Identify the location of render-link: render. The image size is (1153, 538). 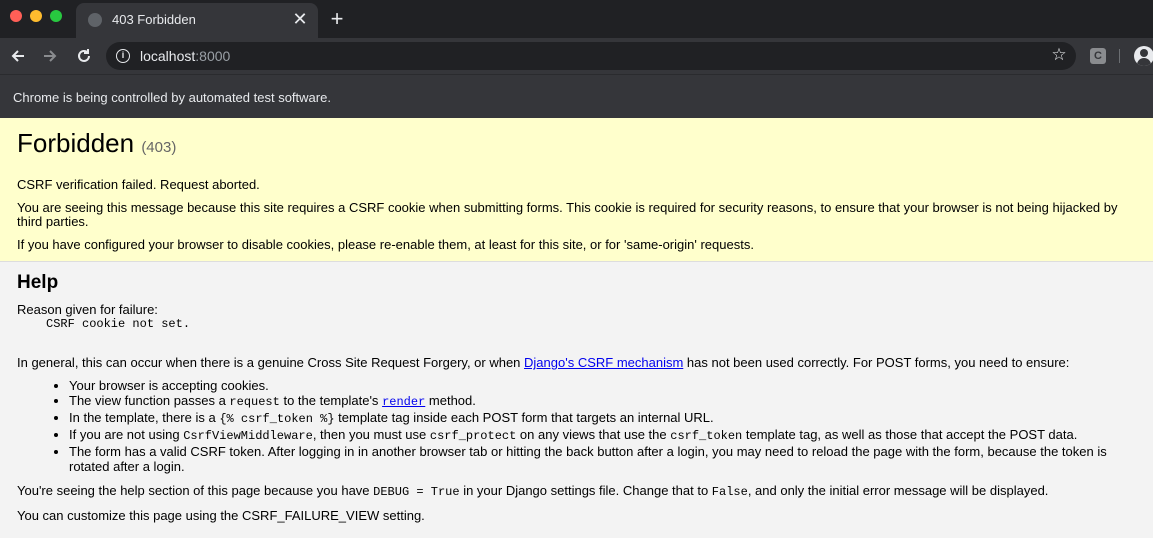
(403, 402).